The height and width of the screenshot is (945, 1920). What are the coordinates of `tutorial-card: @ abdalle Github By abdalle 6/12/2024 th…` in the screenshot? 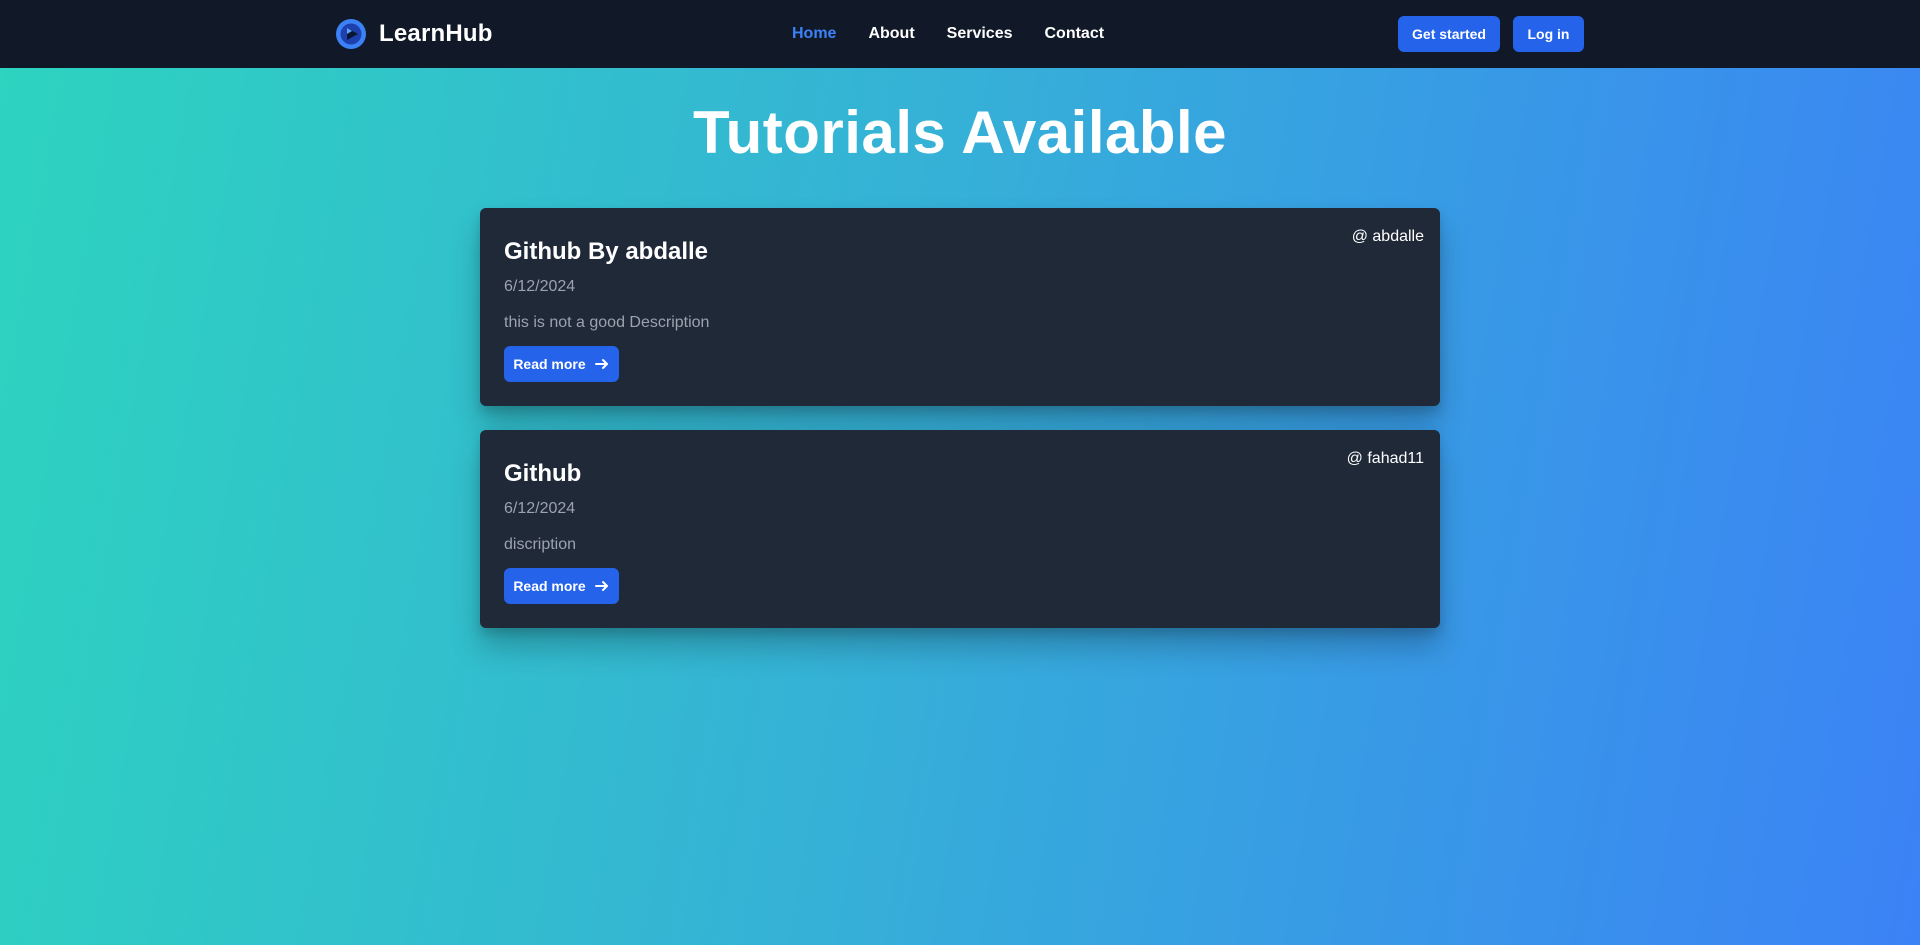 It's located at (960, 307).